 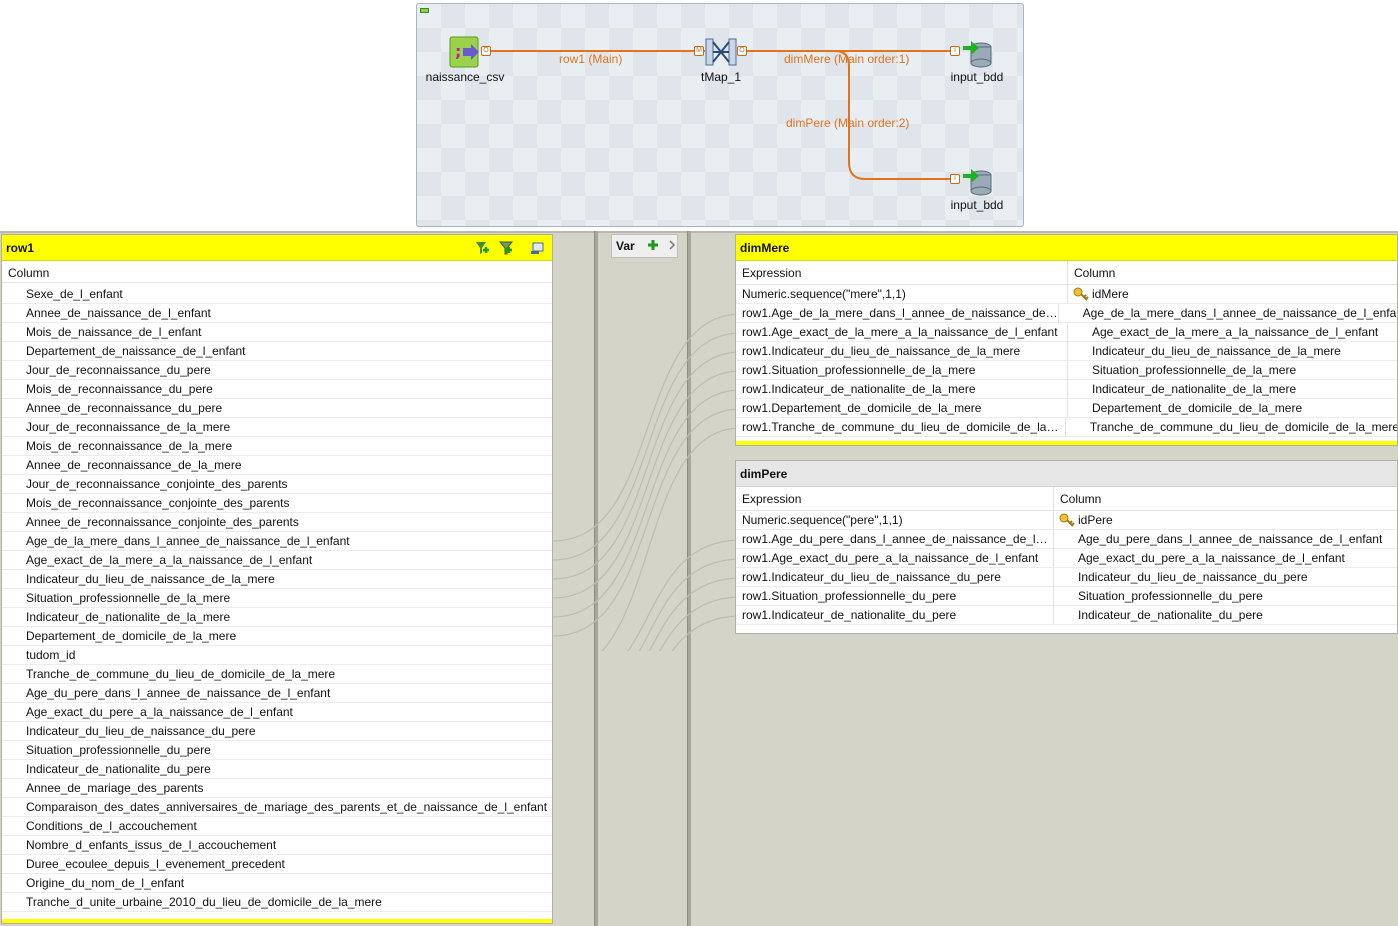 I want to click on expression-cell: Numeric.sequence("pere",1,1), so click(x=895, y=520).